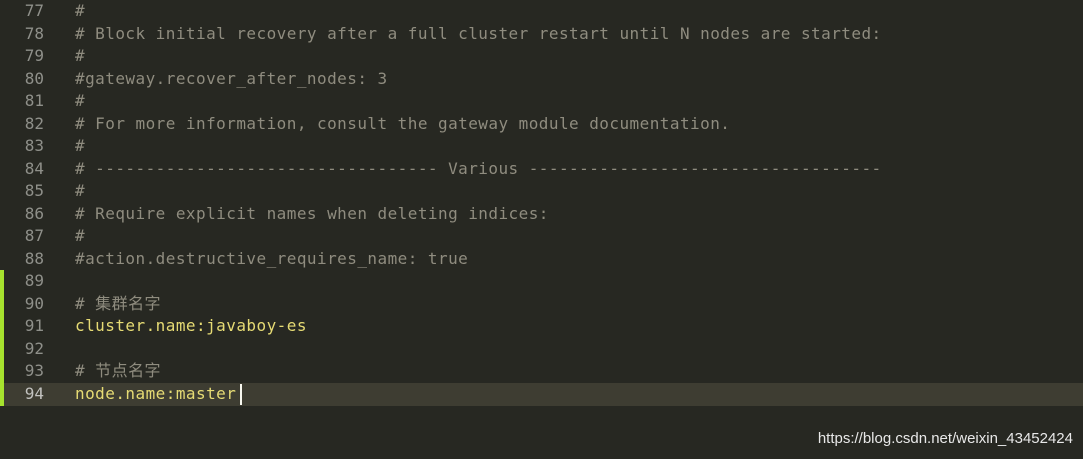 This screenshot has height=459, width=1083. What do you see at coordinates (541, 348) in the screenshot?
I see `code-line: 92` at bounding box center [541, 348].